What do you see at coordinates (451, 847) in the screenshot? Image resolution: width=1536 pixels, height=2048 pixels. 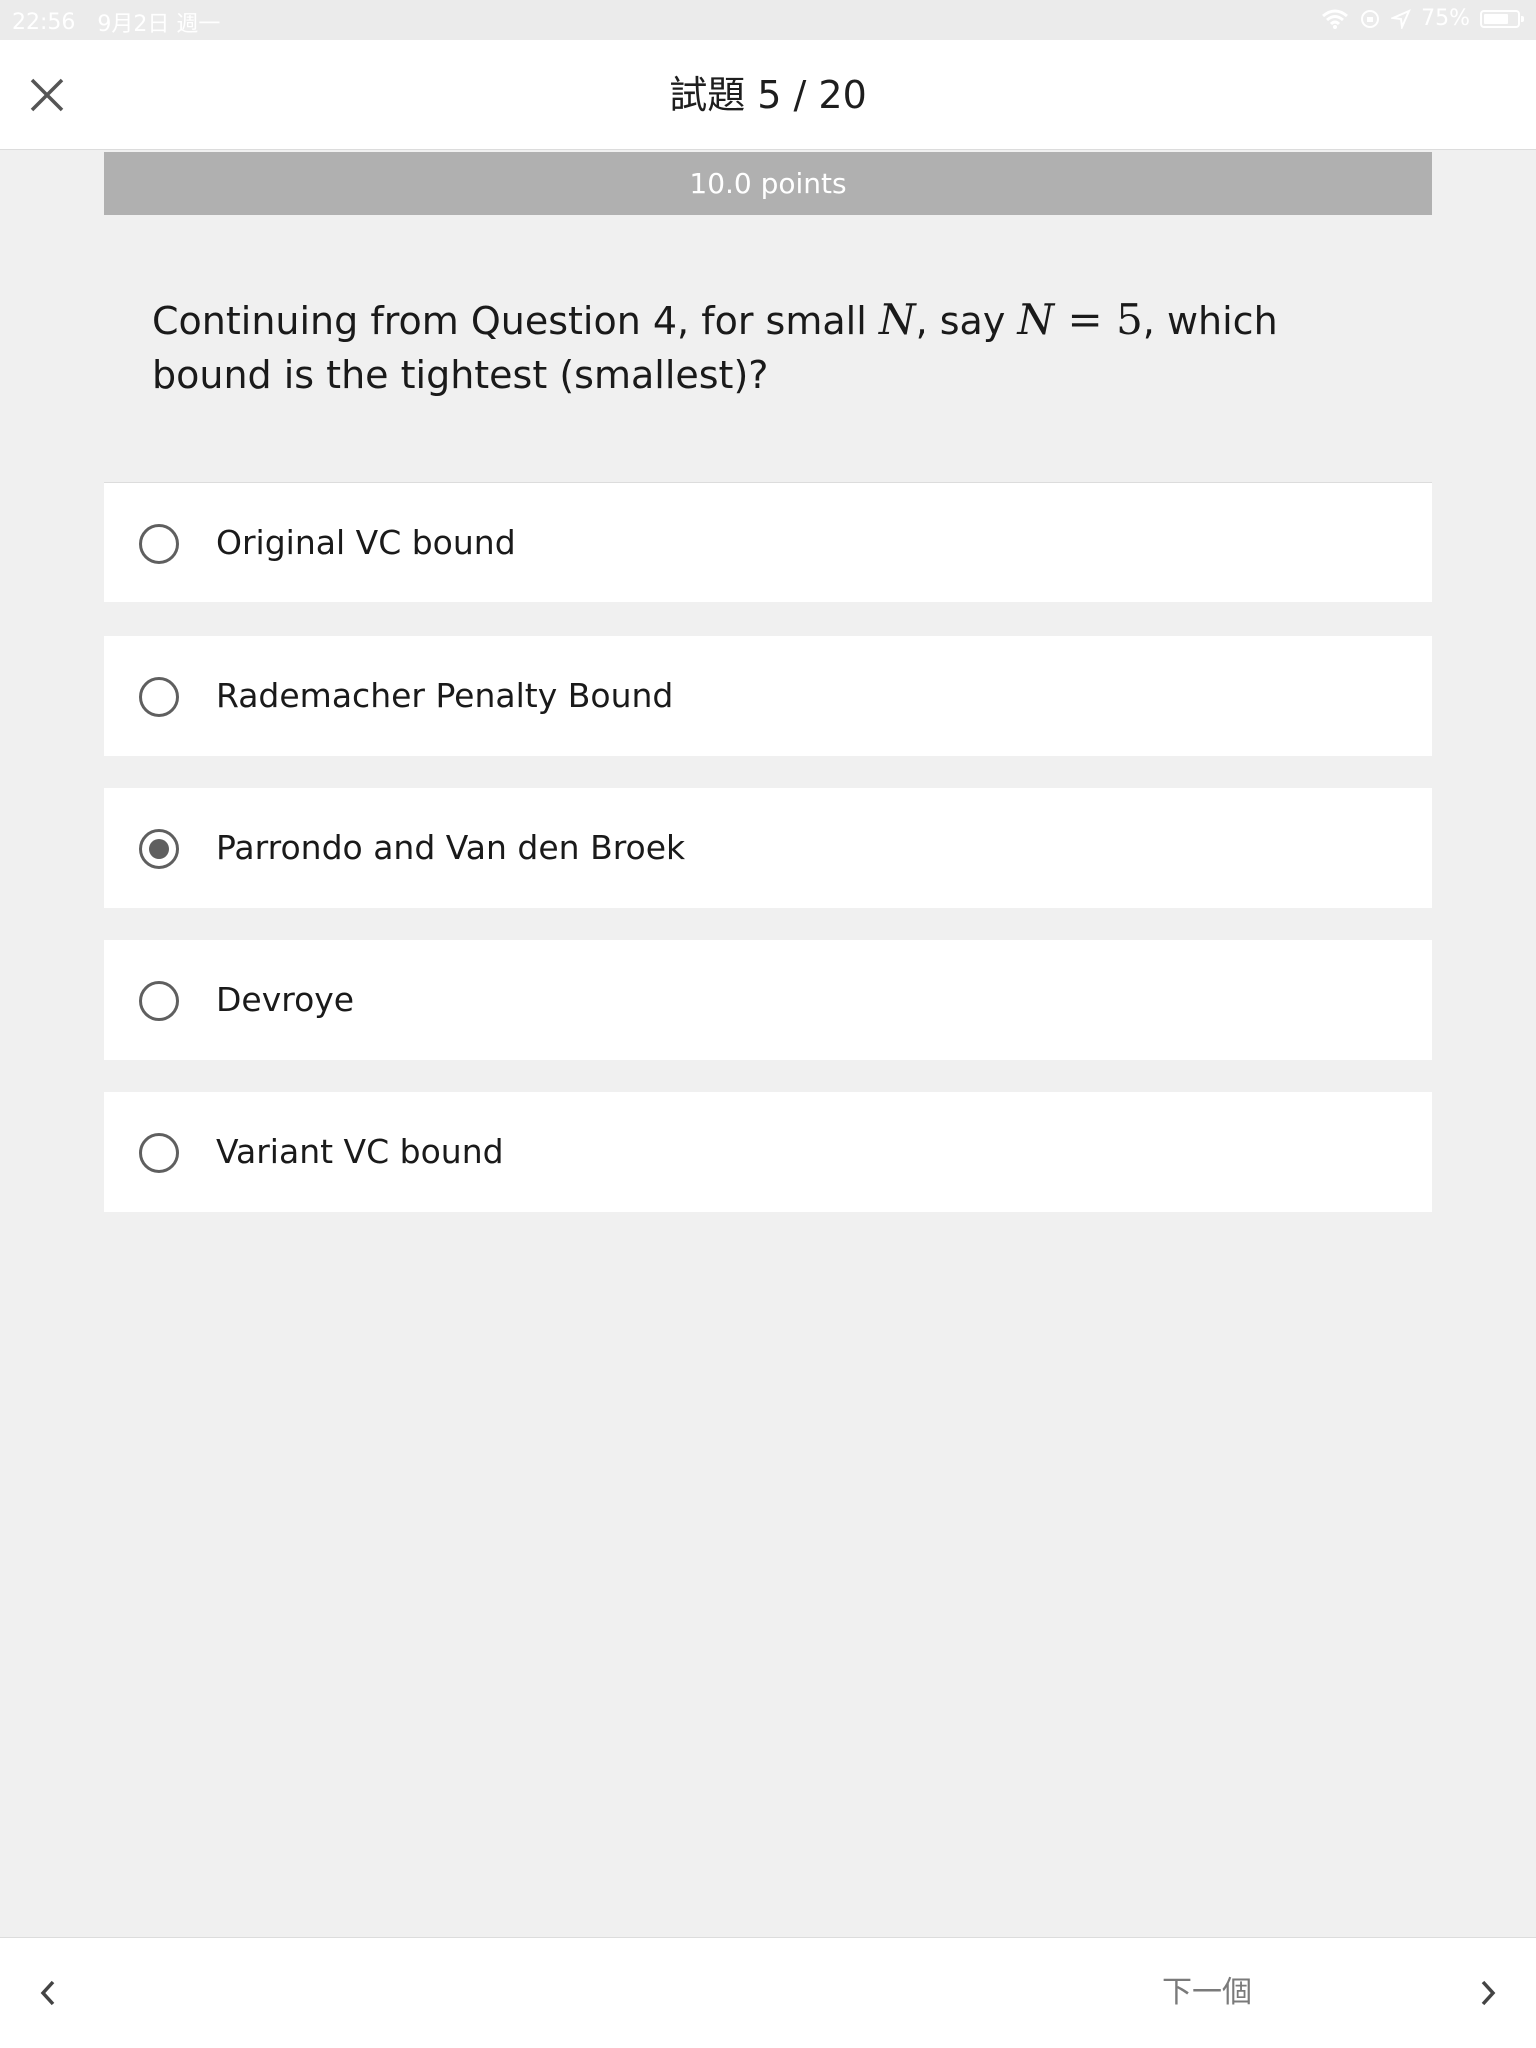 I see `option-label: Parrondo and Van den Broek` at bounding box center [451, 847].